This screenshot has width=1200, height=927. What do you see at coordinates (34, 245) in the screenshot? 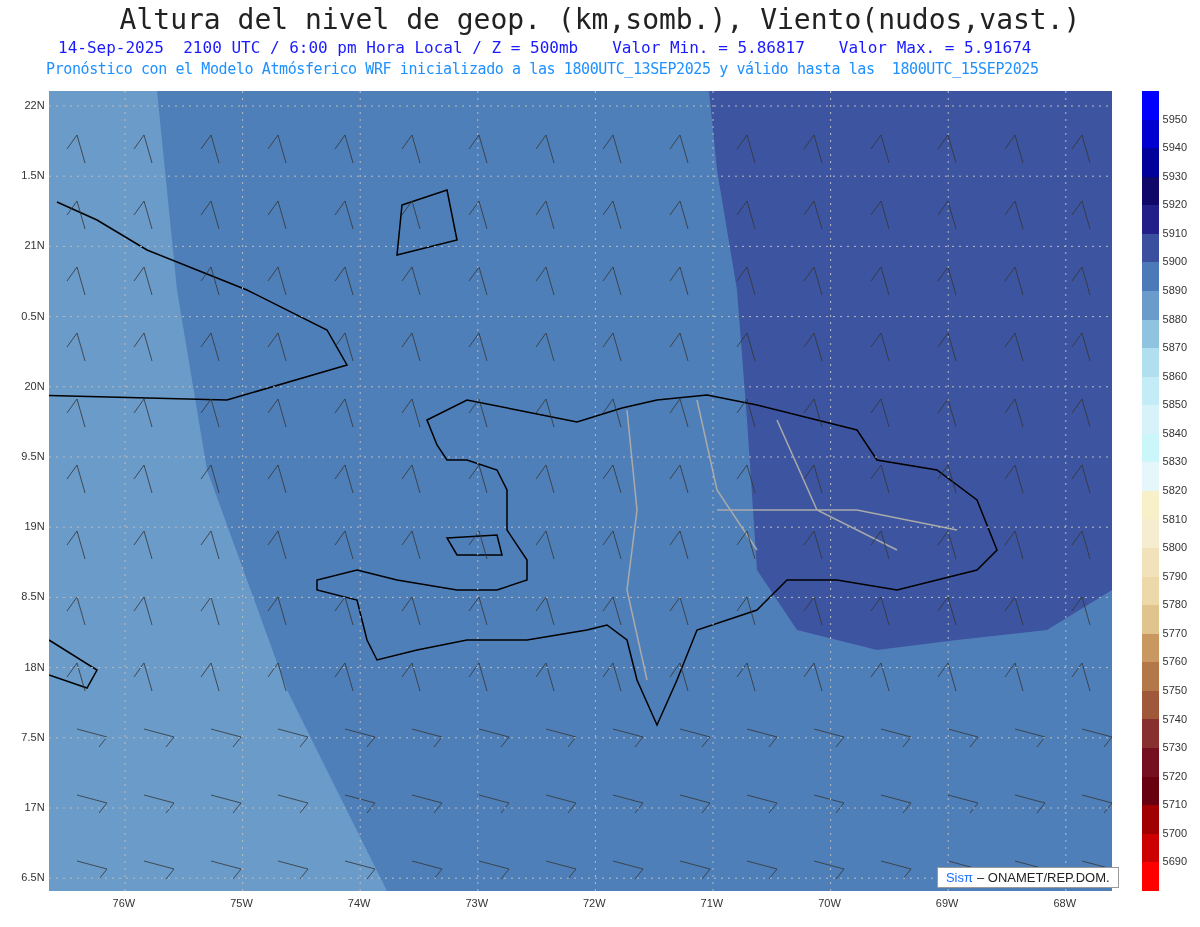
I see `latitude-label: 21N` at bounding box center [34, 245].